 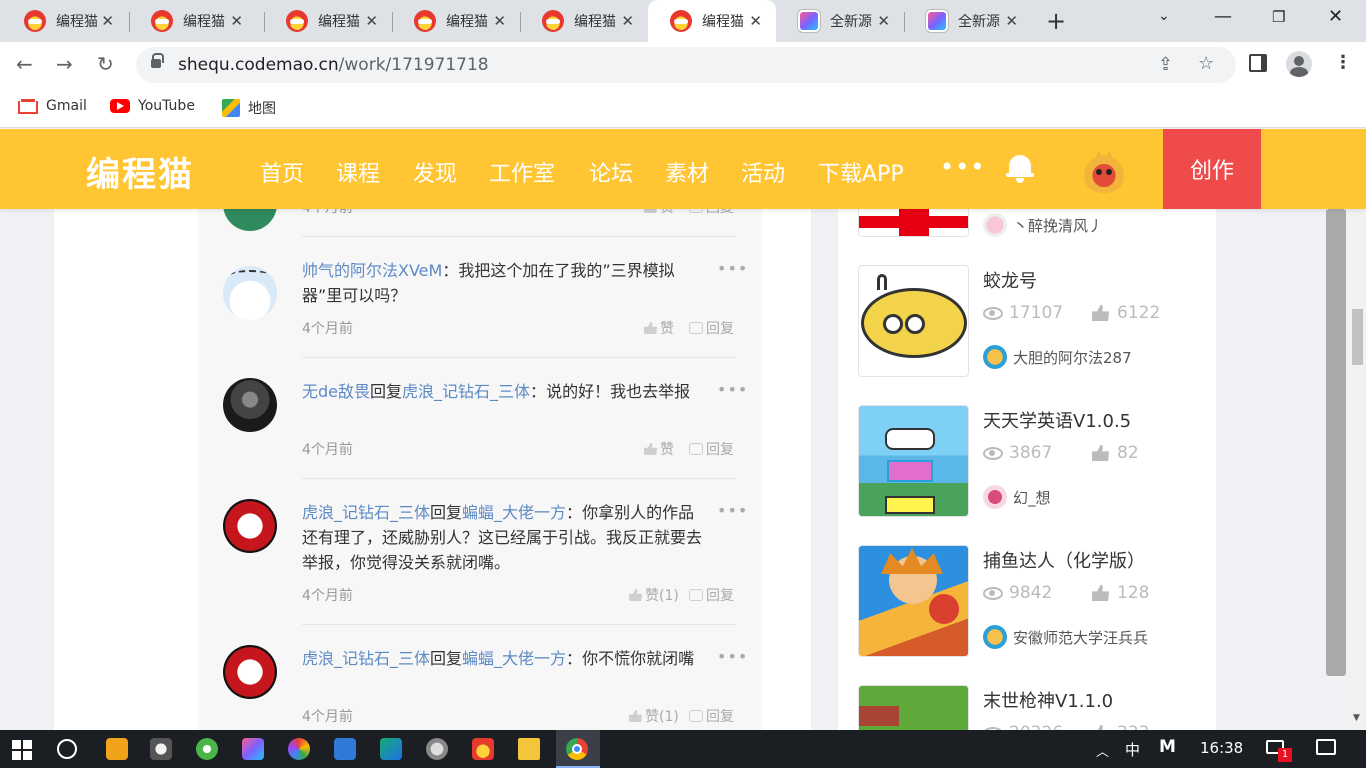 I want to click on comment-username: 无de敌畏, so click(x=336, y=391).